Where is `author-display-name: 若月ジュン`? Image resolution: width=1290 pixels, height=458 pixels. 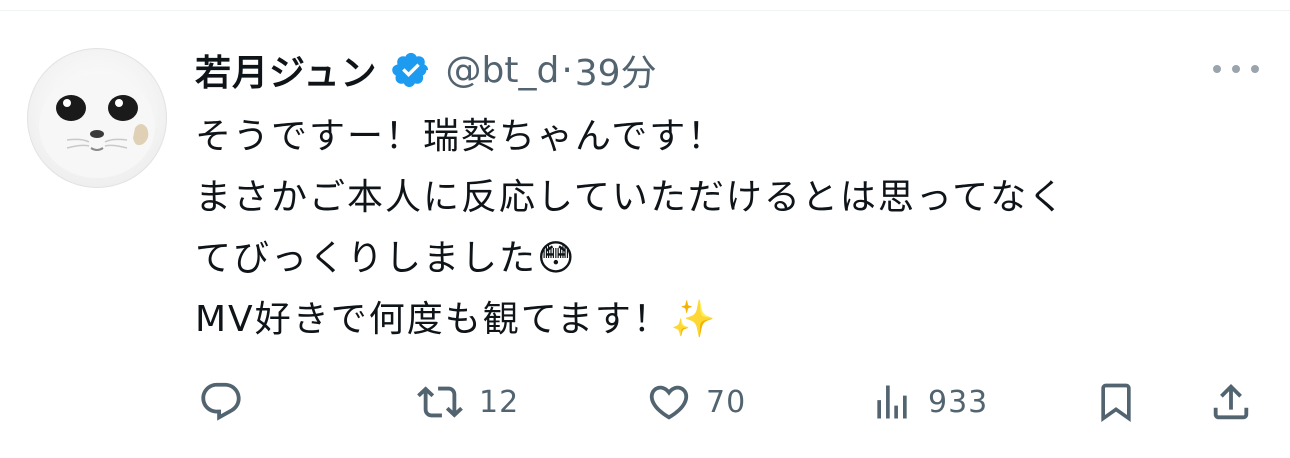 author-display-name: 若月ジュン is located at coordinates (286, 70).